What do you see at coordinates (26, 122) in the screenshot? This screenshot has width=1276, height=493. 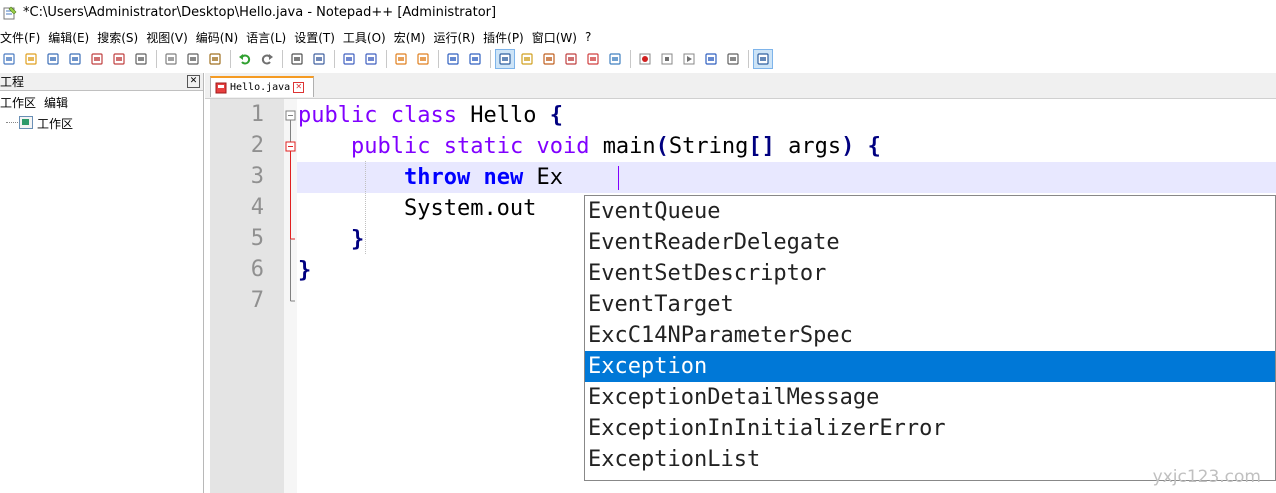 I see `workspace-icon` at bounding box center [26, 122].